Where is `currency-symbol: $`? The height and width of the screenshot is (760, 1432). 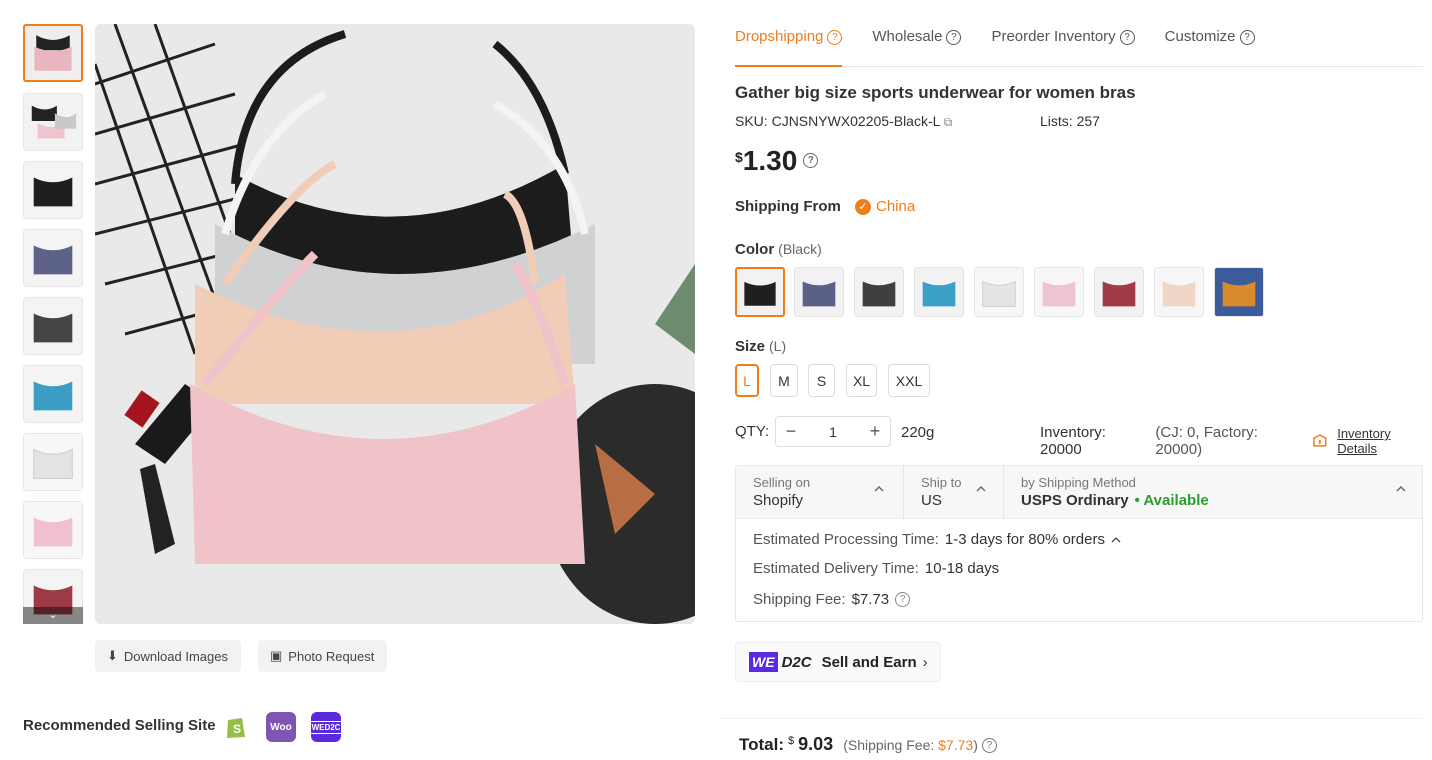 currency-symbol: $ is located at coordinates (739, 157).